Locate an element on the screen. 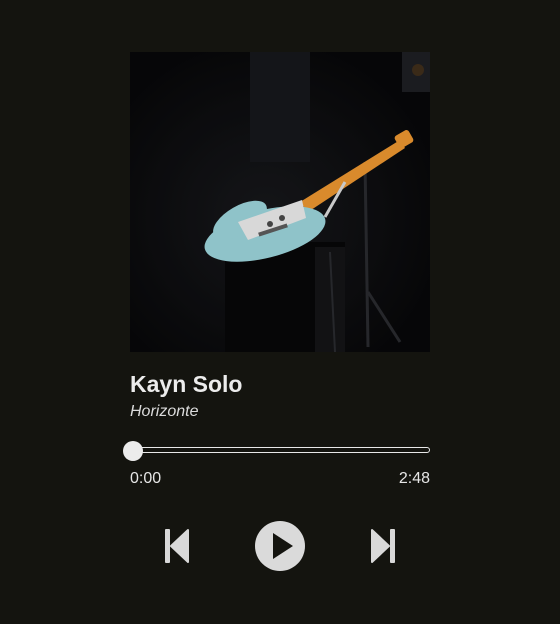 The height and width of the screenshot is (624, 560). skip-previous-icon is located at coordinates (177, 546).